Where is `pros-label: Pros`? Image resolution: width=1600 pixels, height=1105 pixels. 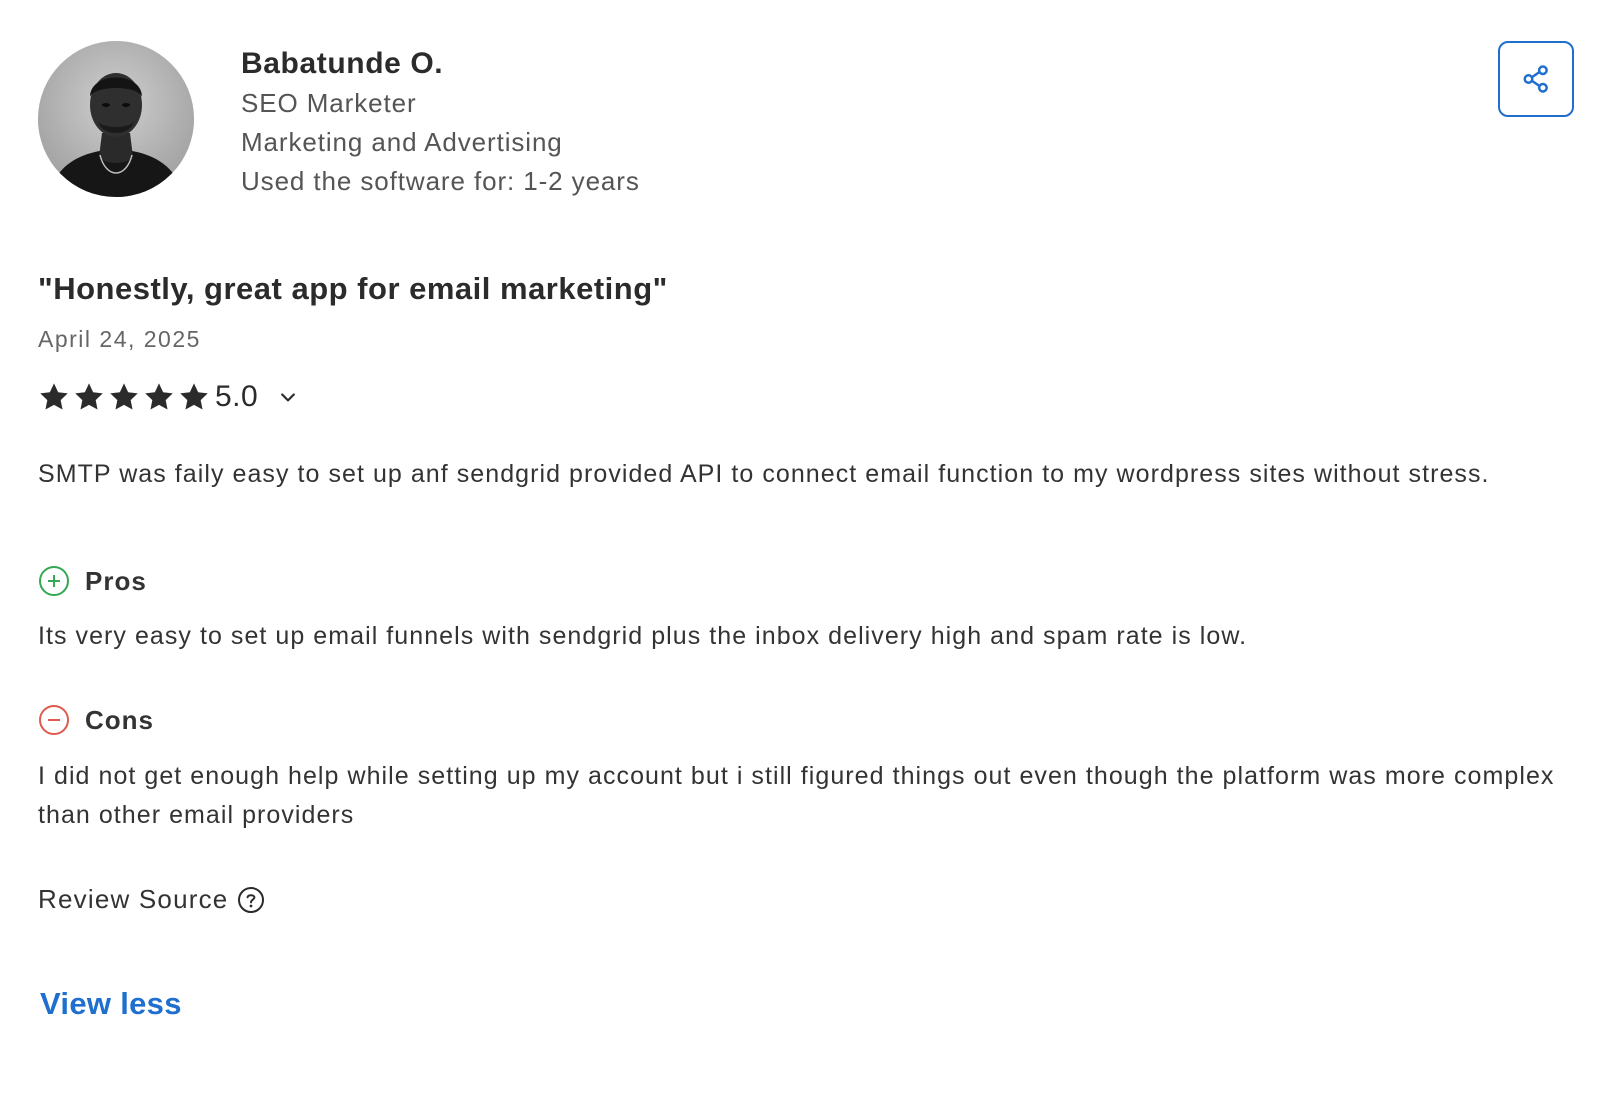 pros-label: Pros is located at coordinates (116, 580).